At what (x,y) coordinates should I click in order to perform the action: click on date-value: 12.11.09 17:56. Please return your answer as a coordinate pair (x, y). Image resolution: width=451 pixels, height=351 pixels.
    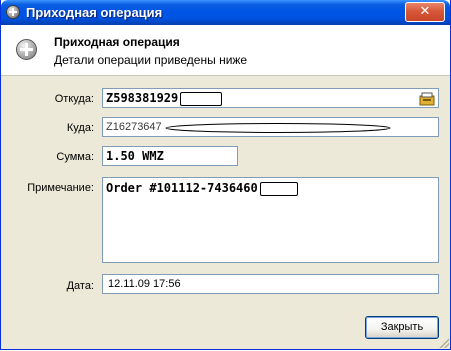
    Looking at the image, I should click on (144, 284).